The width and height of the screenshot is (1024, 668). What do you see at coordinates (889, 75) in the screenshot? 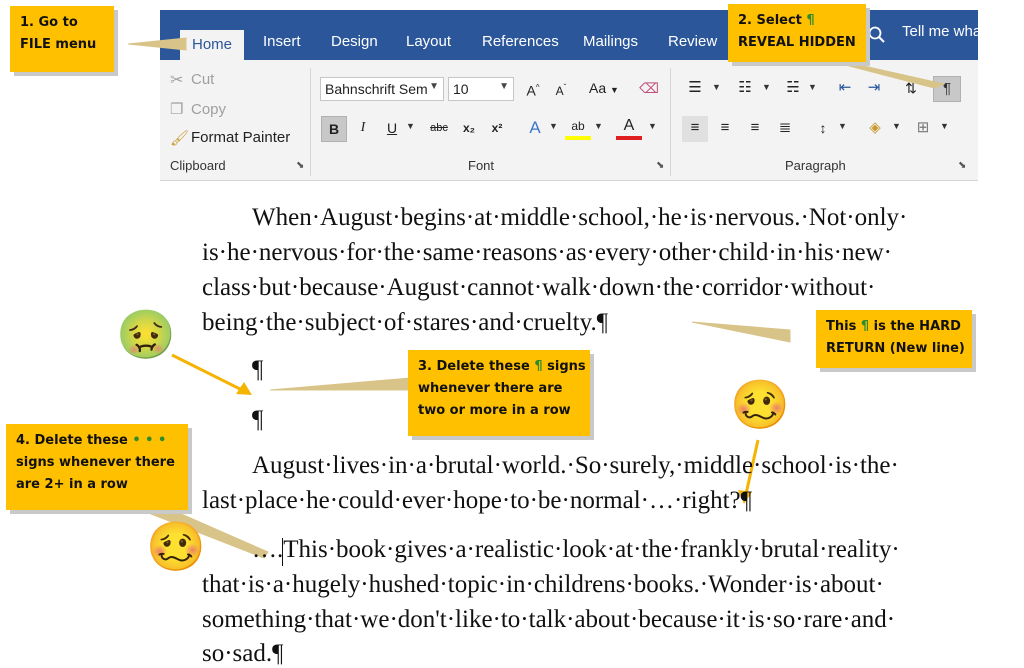
I see `arrow-step2` at bounding box center [889, 75].